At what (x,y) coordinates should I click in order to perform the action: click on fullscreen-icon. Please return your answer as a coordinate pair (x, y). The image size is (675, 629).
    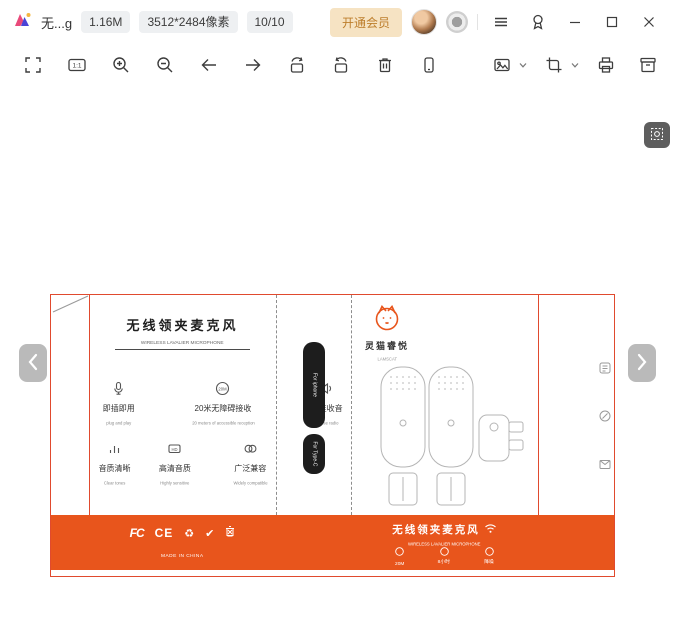
    Looking at the image, I should click on (33, 65).